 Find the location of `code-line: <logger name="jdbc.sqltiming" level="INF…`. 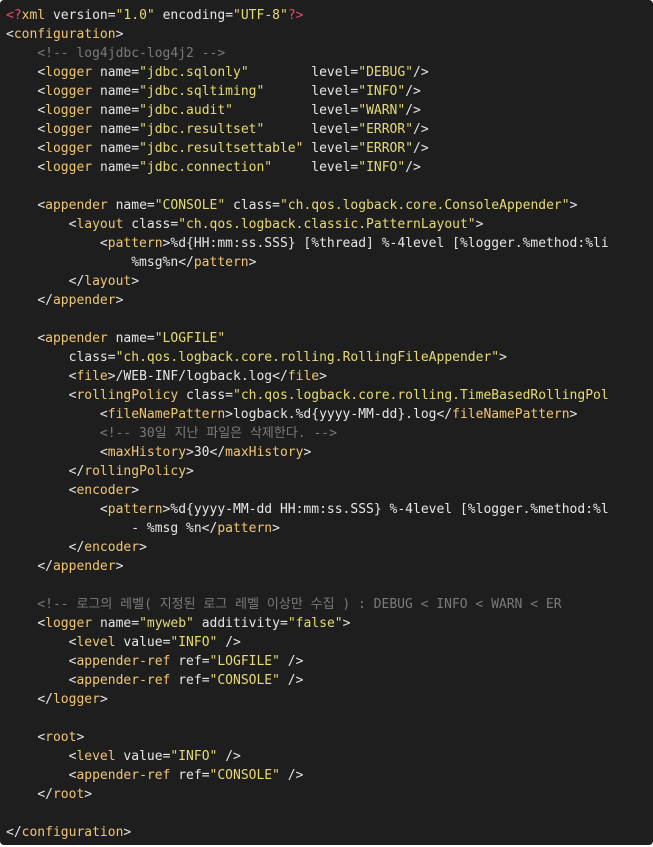

code-line: <logger name="jdbc.sqltiming" level="INF… is located at coordinates (329, 91).